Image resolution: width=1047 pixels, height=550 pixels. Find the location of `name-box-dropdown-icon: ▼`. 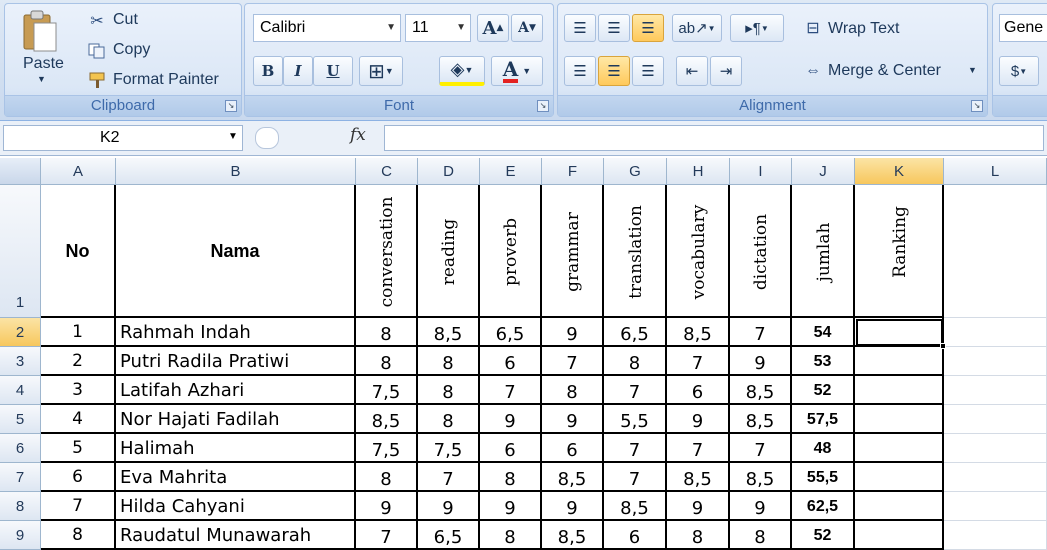

name-box-dropdown-icon: ▼ is located at coordinates (233, 136).